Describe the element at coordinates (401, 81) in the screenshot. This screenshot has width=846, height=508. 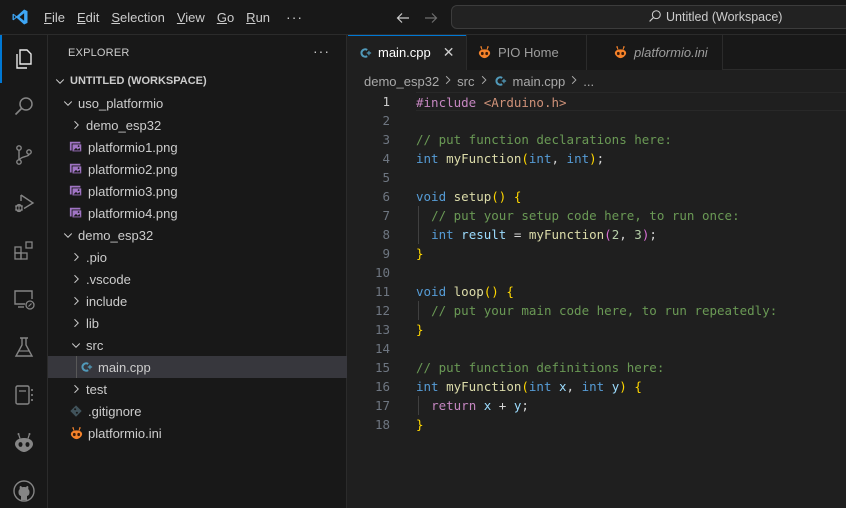
I see `breadcrumb-item: demo_esp32` at that location.